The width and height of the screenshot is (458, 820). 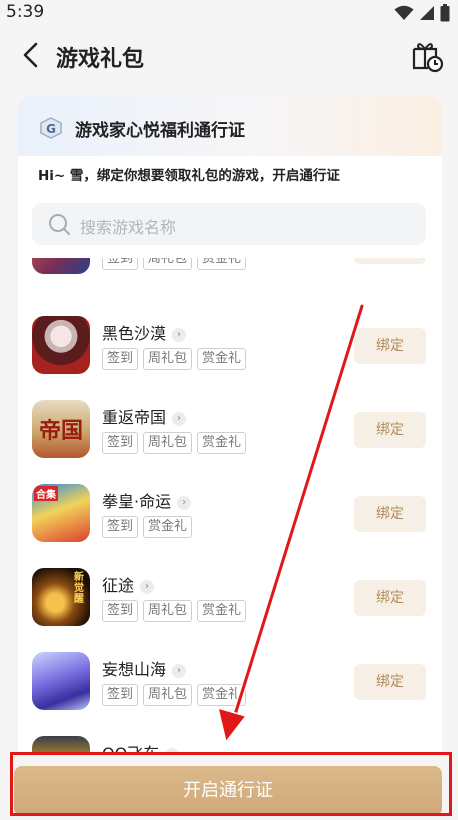 I want to click on search-input: 搜索游戏名称, so click(x=229, y=224).